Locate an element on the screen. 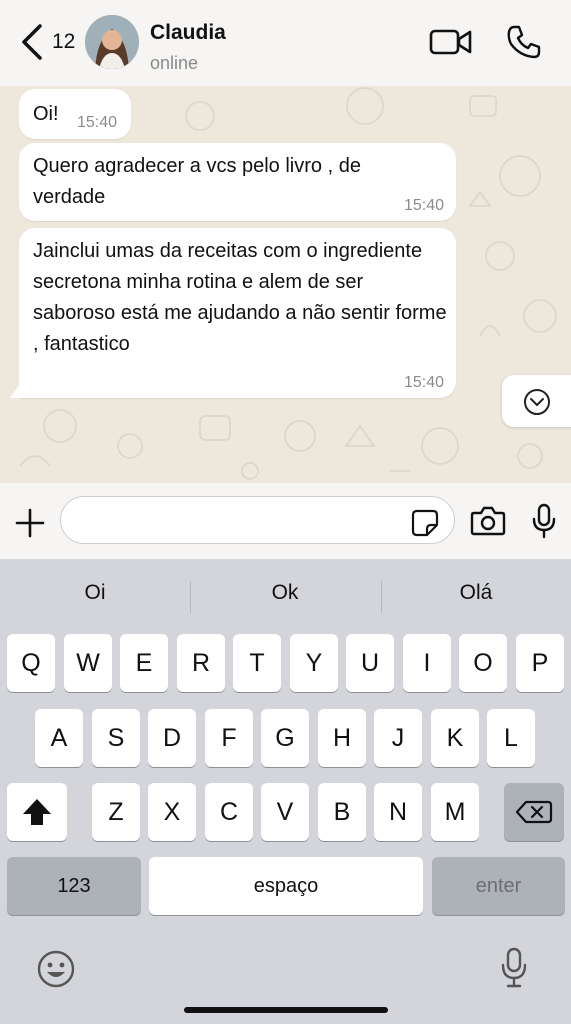  message-input is located at coordinates (239, 521).